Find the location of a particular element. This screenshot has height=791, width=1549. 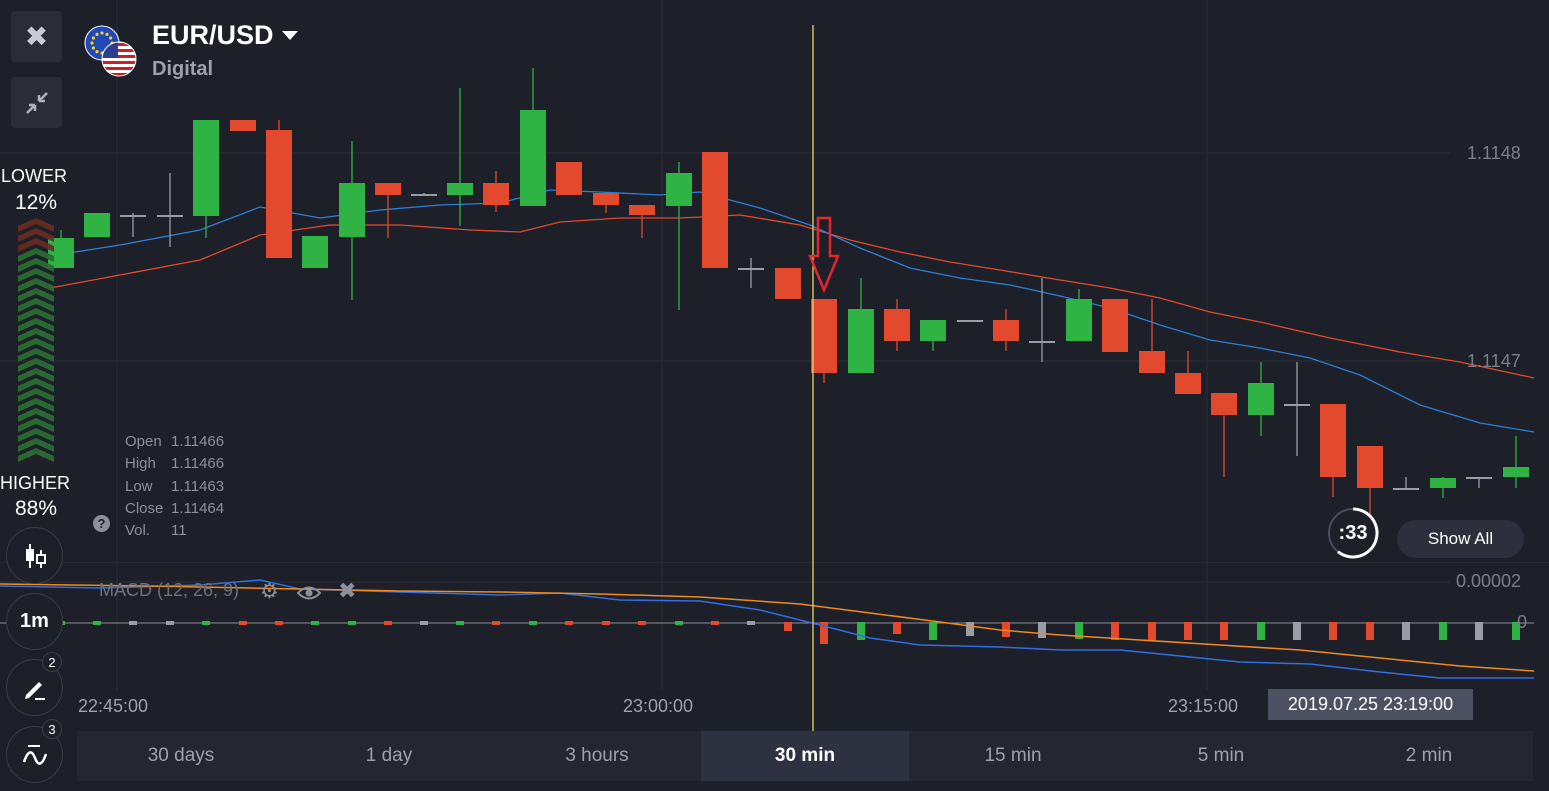

tab-2-min: 2 min is located at coordinates (1429, 756).